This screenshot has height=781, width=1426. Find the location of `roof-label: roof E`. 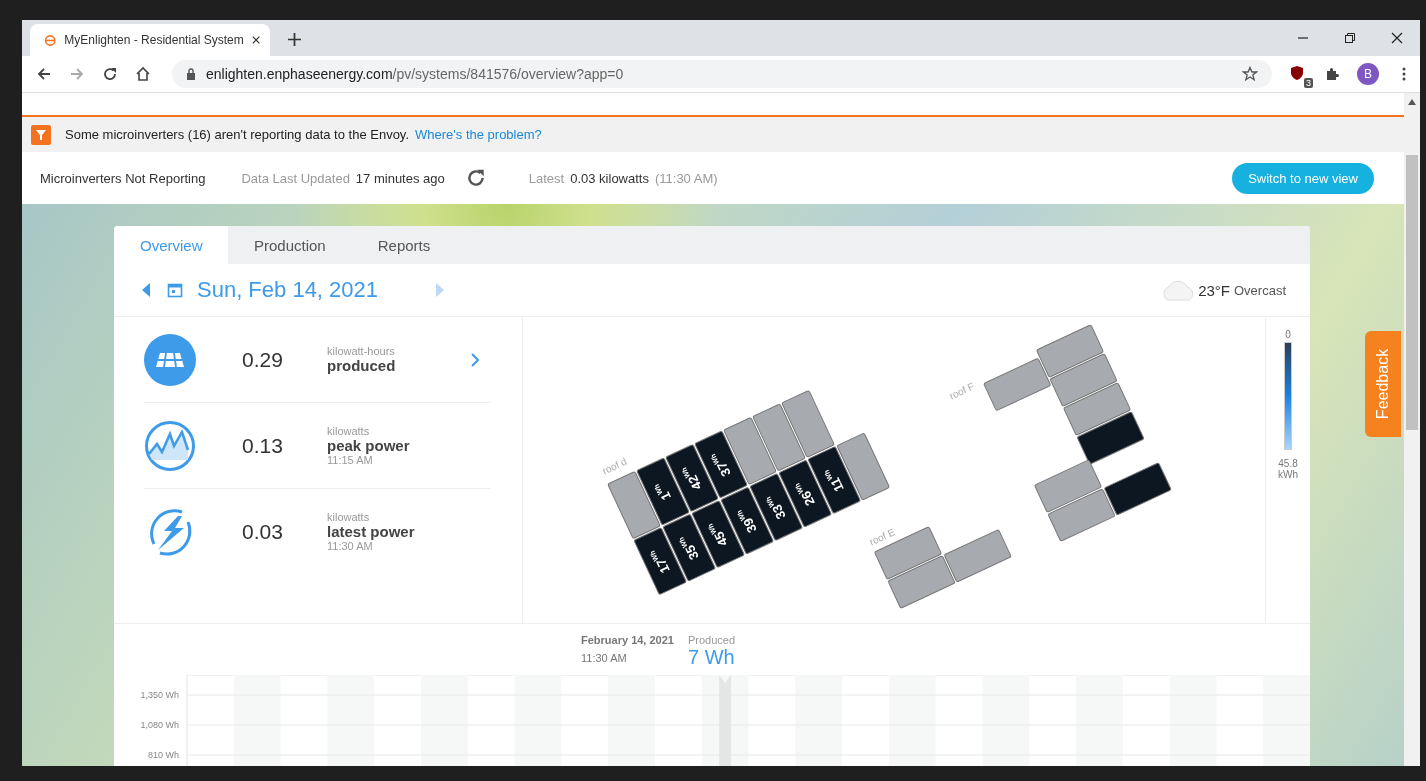

roof-label: roof E is located at coordinates (882, 537).